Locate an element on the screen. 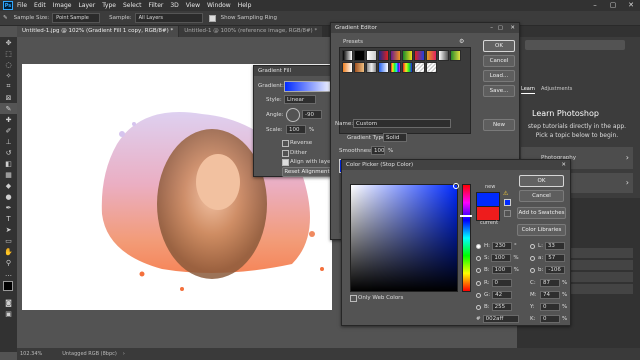 The image size is (640, 360). menu-filter: Filter is located at coordinates (156, 5).